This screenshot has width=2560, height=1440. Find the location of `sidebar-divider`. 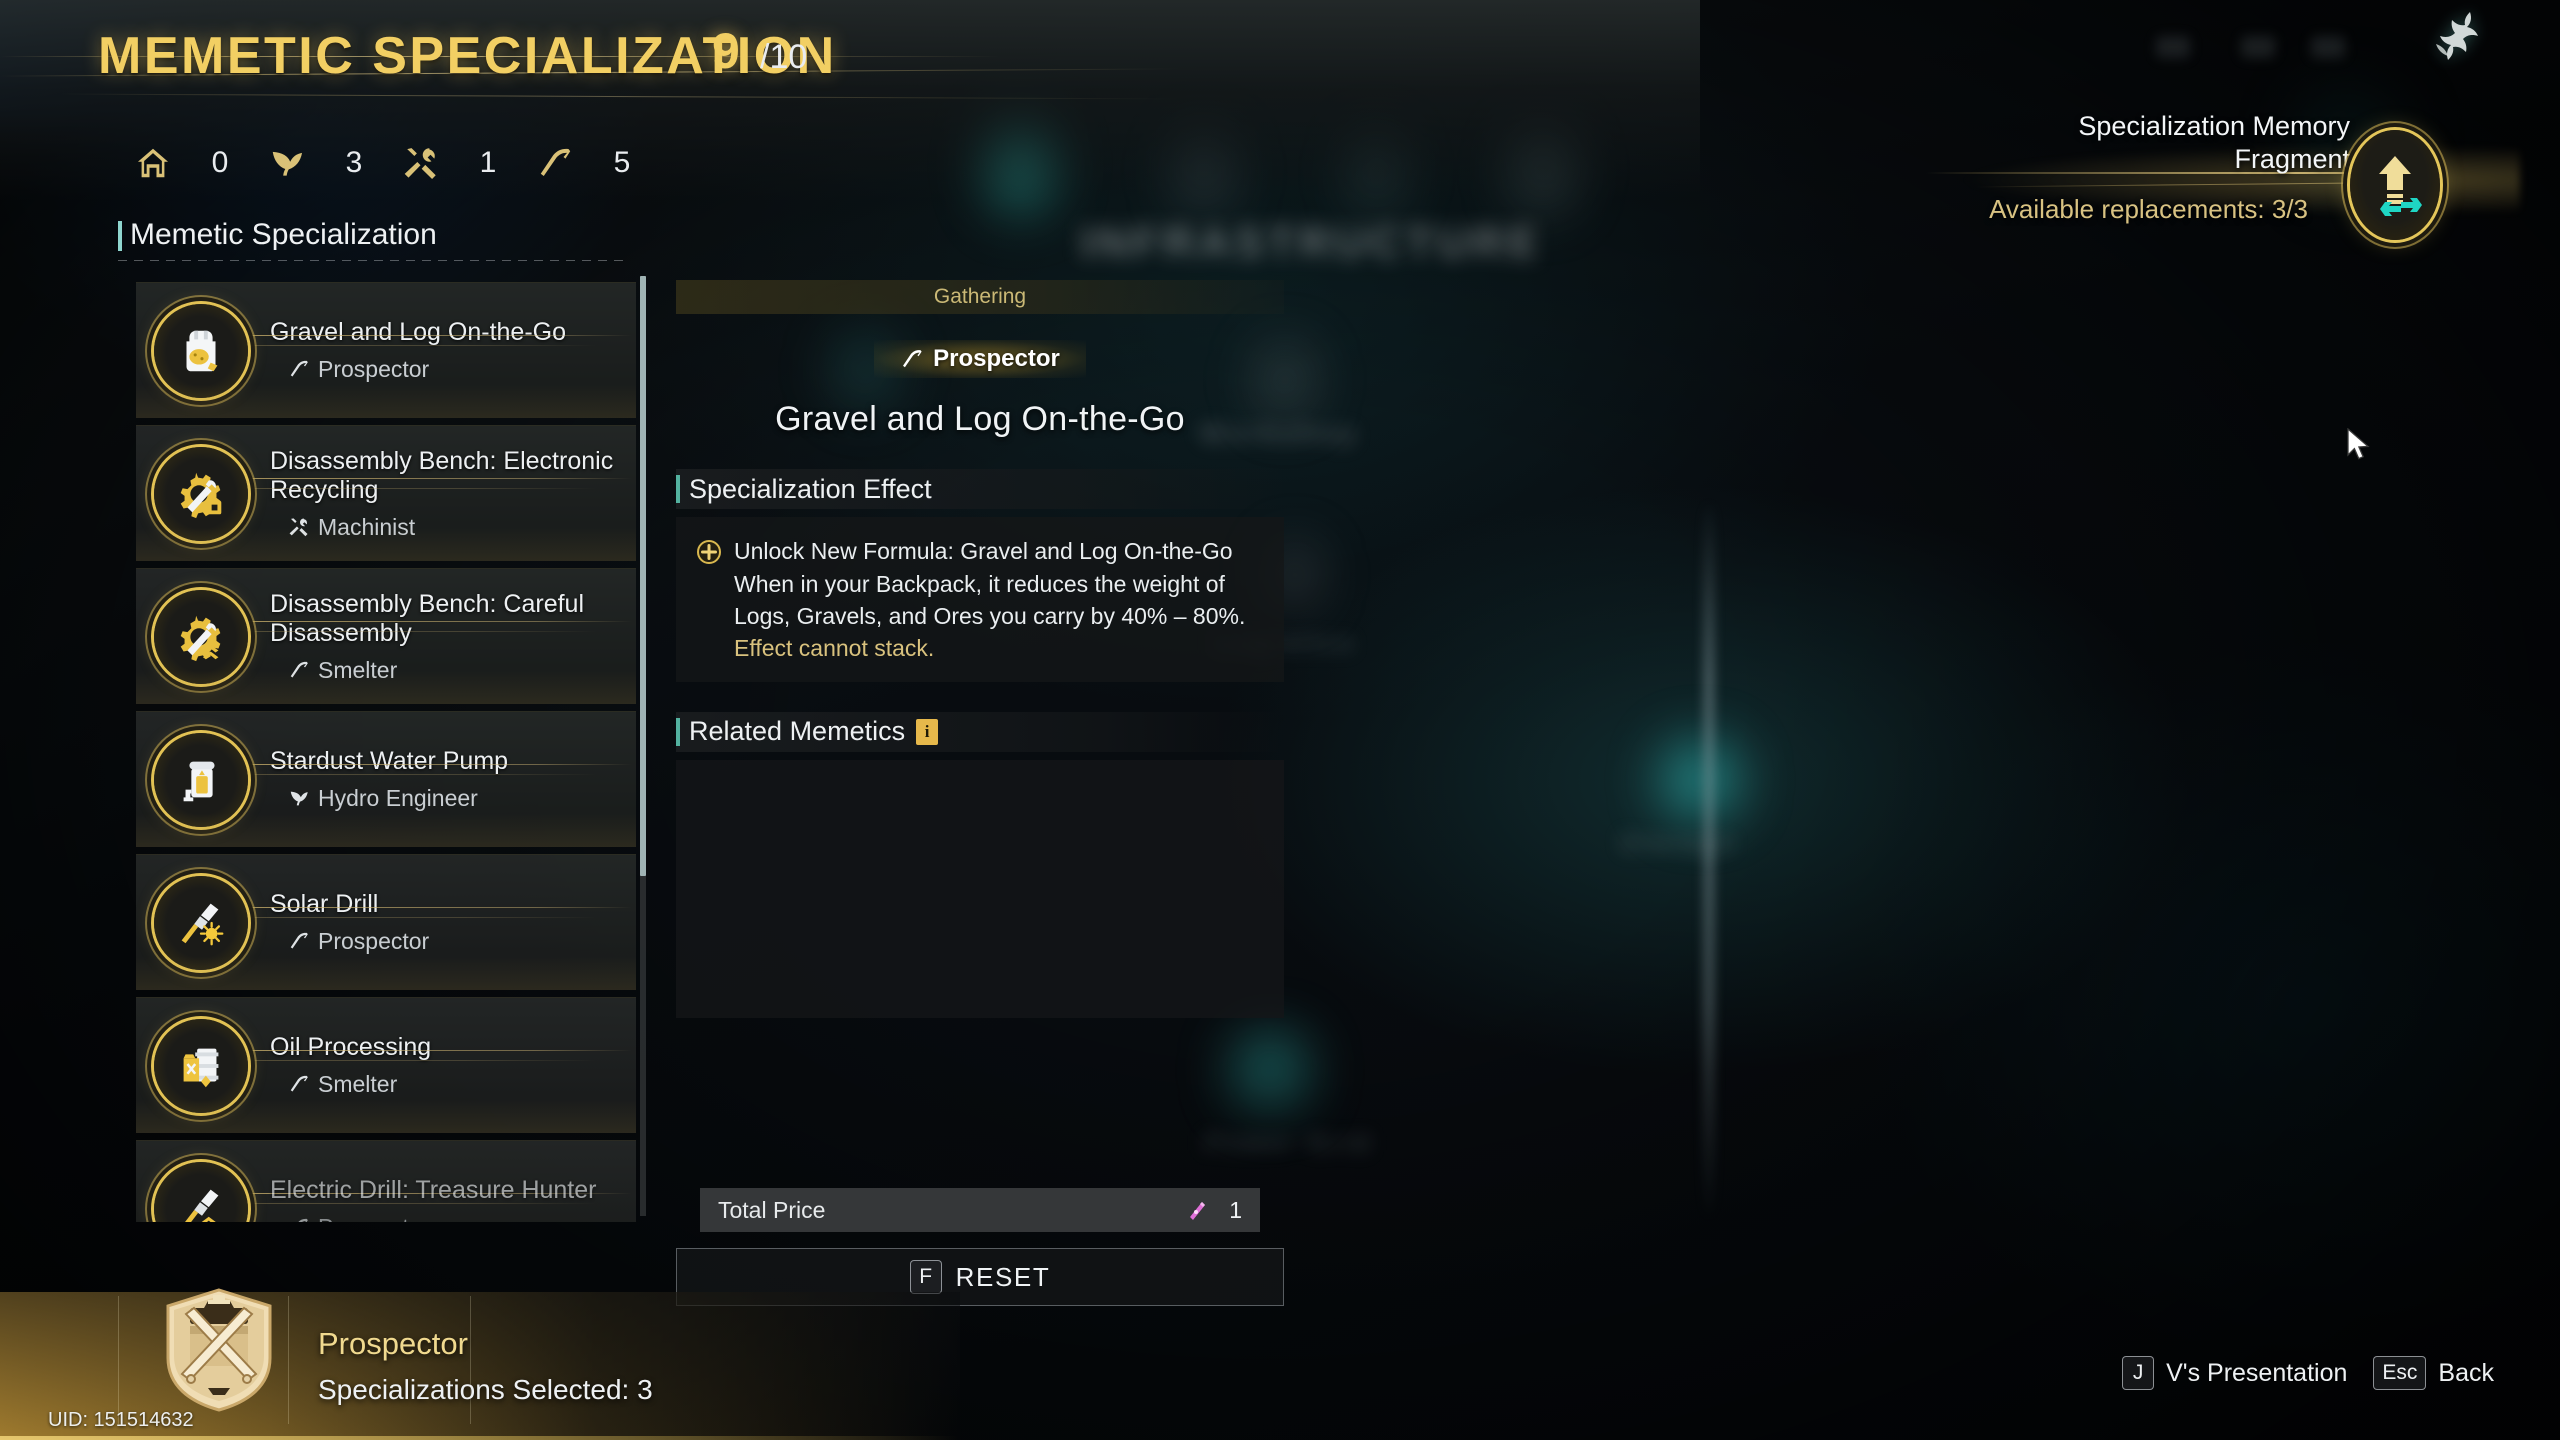

sidebar-divider is located at coordinates (373, 260).